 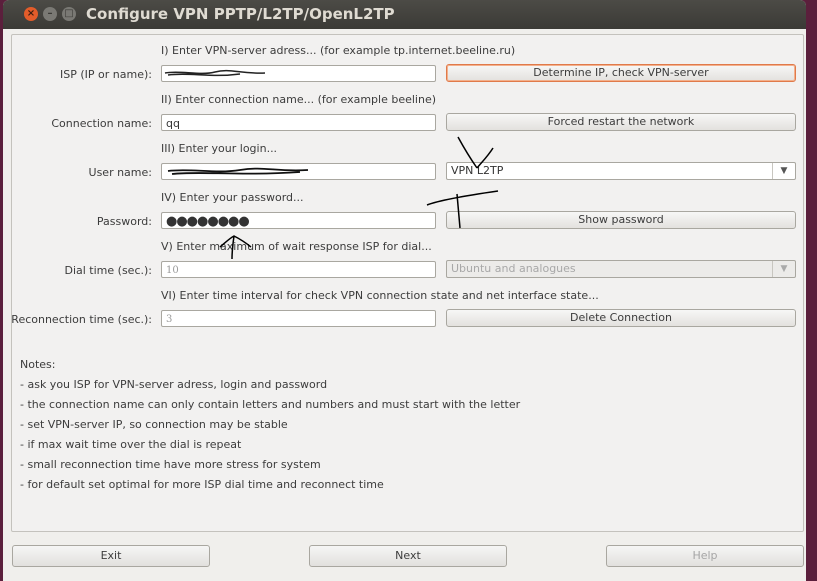 I want to click on ink-annotations, so click(x=331, y=164).